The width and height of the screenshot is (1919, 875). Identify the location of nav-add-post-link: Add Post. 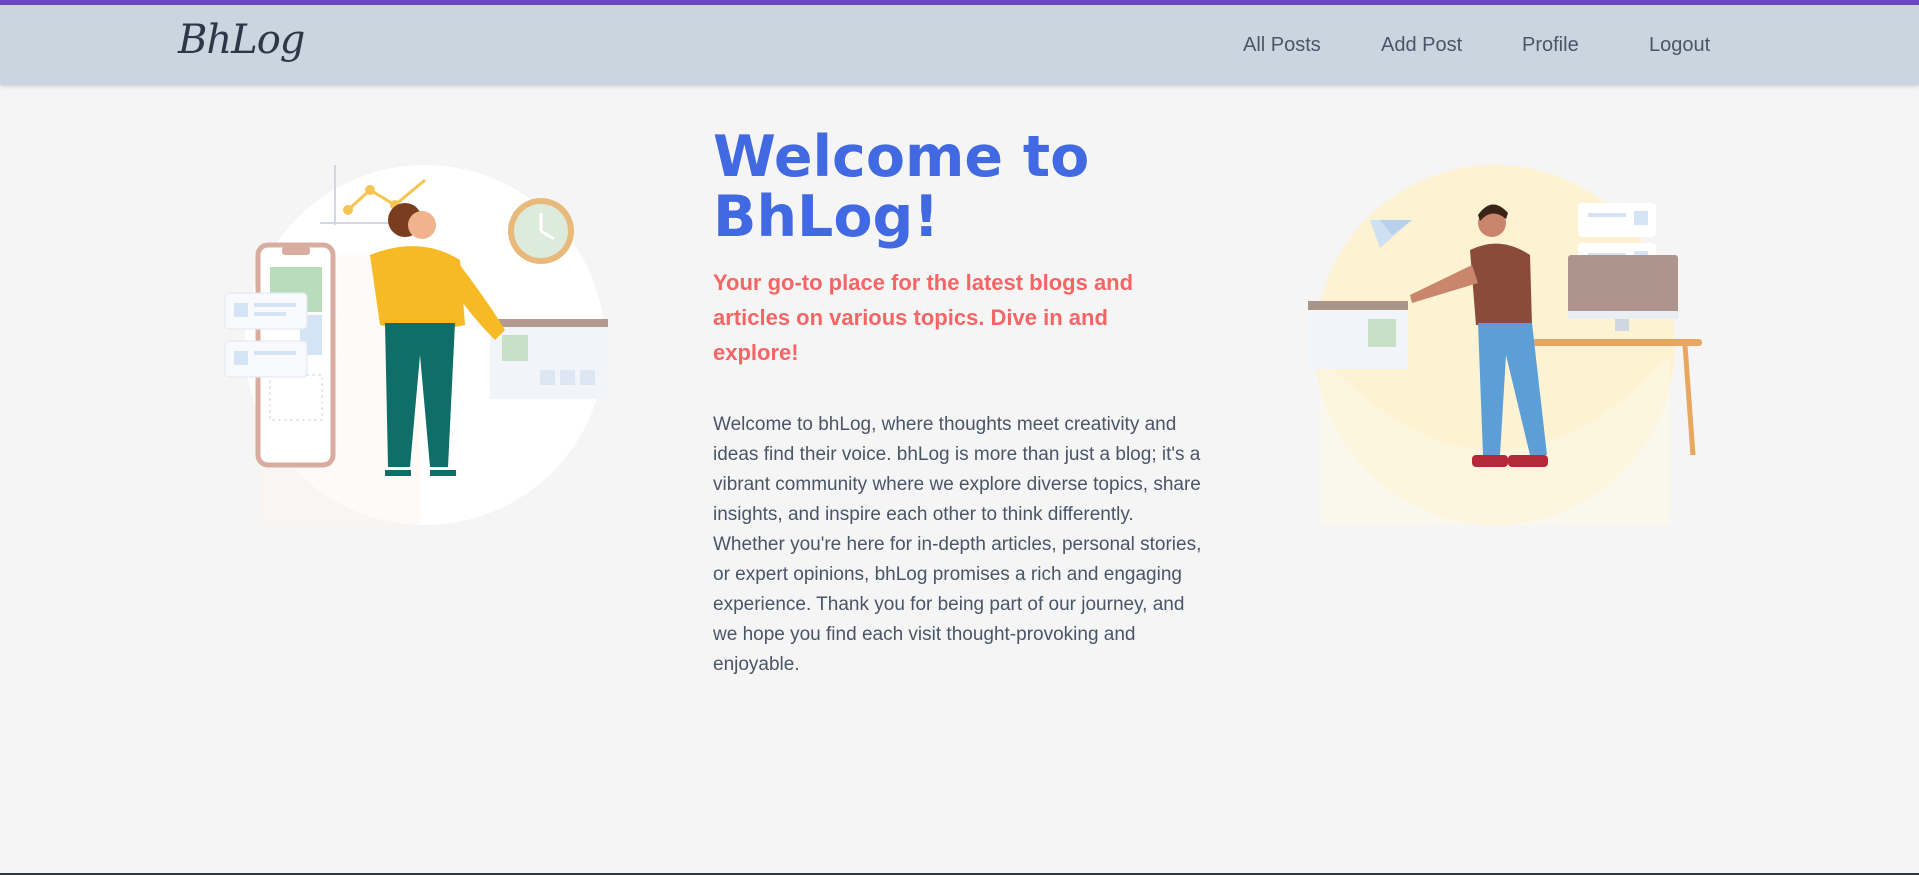
(1421, 45).